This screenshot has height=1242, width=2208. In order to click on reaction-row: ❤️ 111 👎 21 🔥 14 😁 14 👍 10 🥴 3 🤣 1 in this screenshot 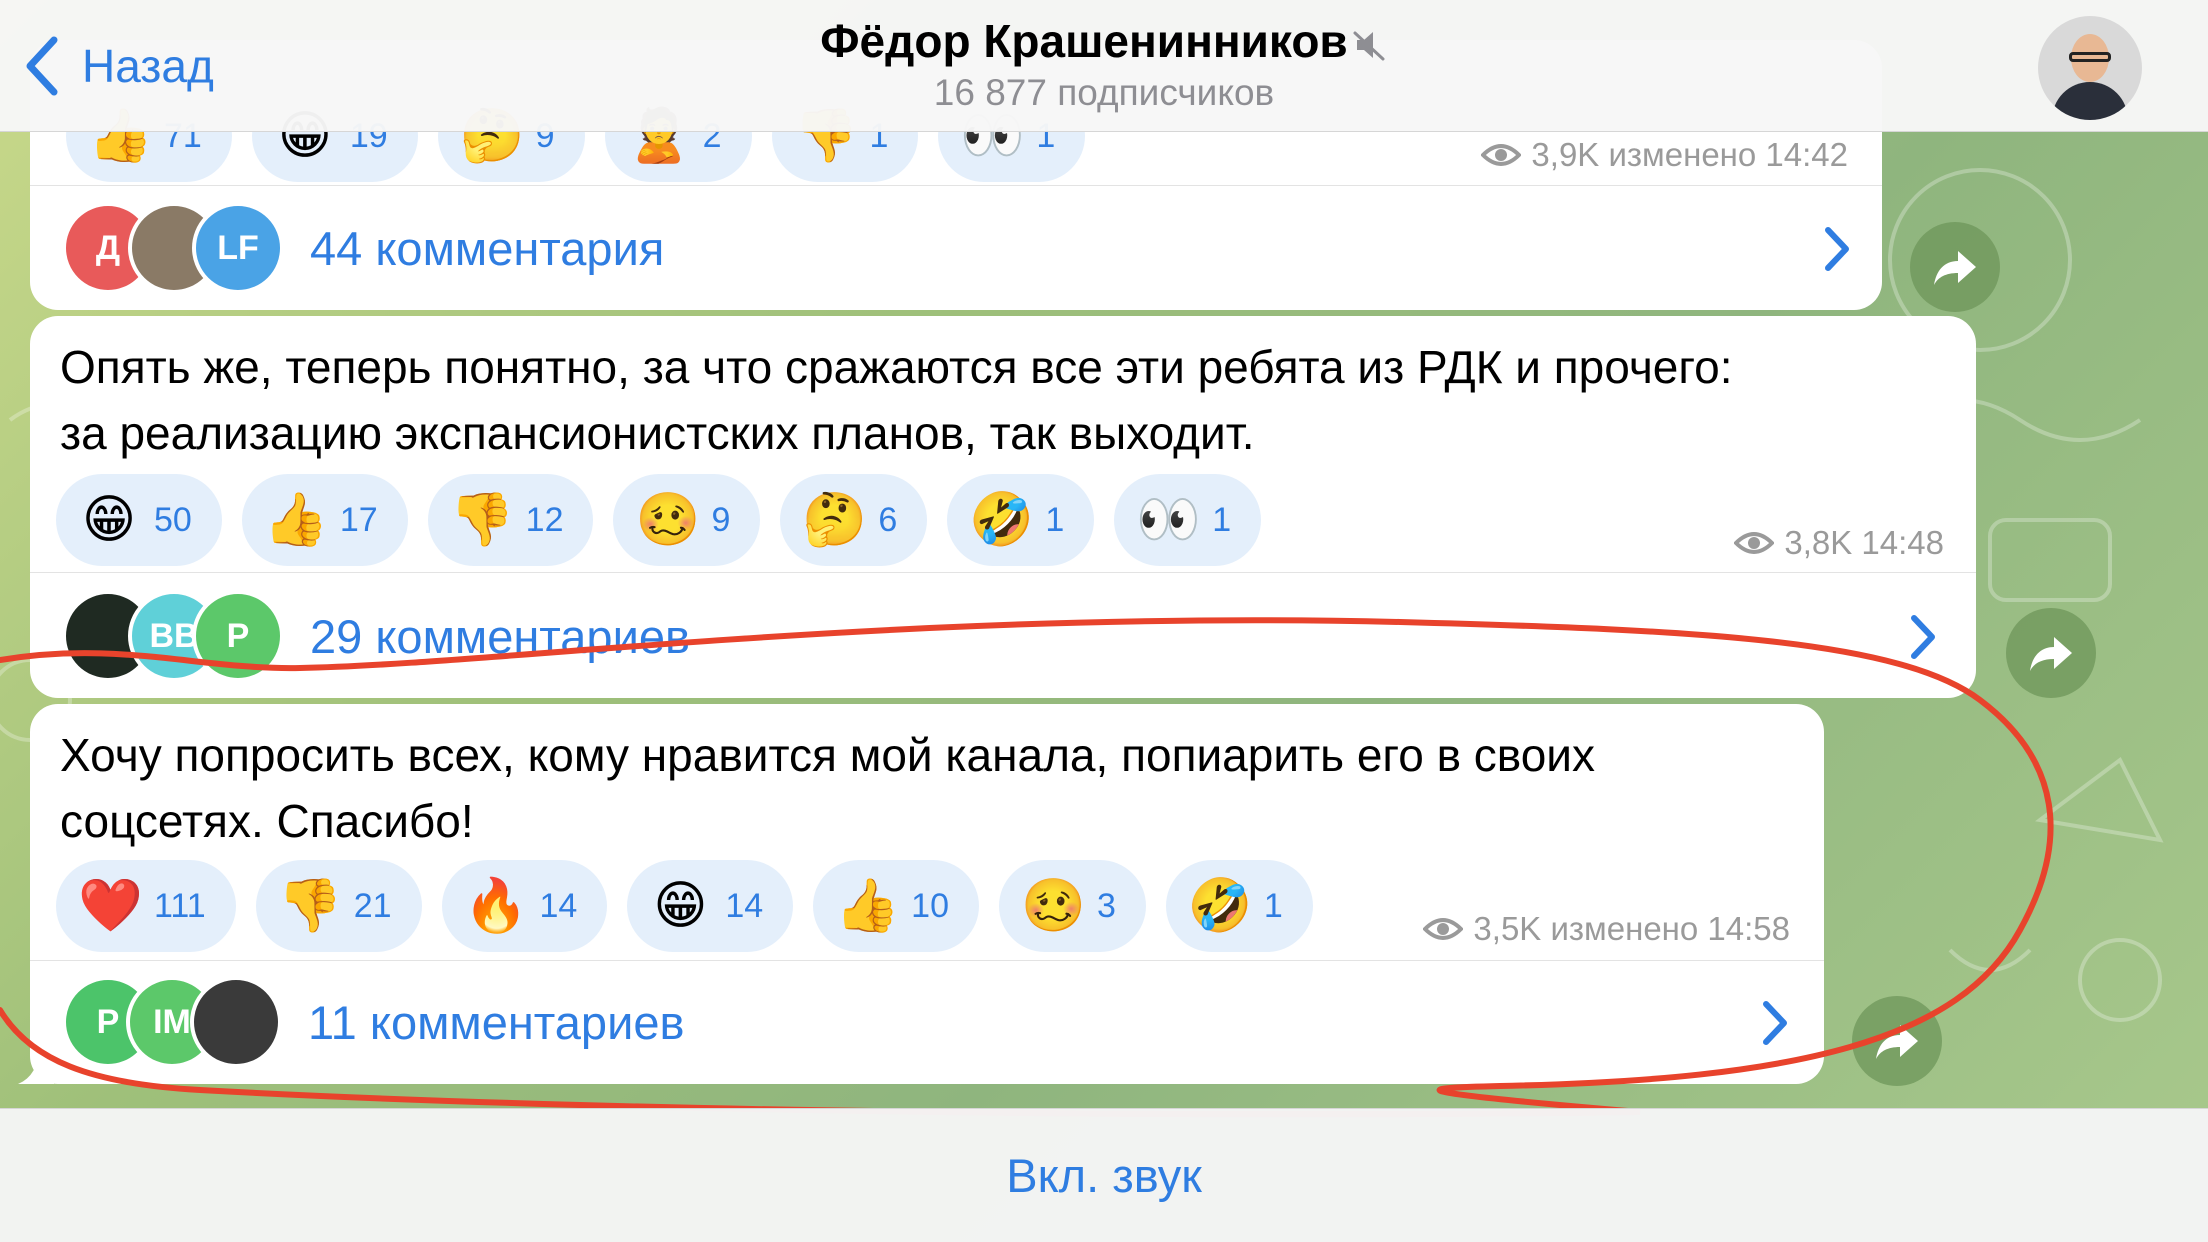, I will do `click(694, 906)`.